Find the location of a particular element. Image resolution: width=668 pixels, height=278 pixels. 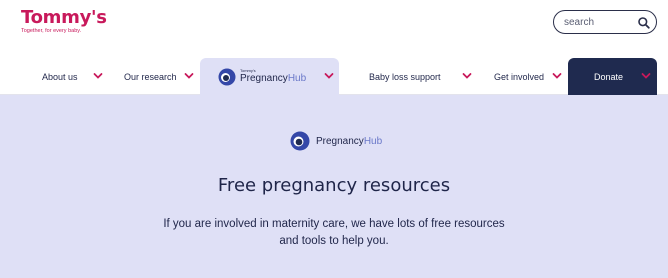

nav-item-label: Get involved is located at coordinates (519, 77).